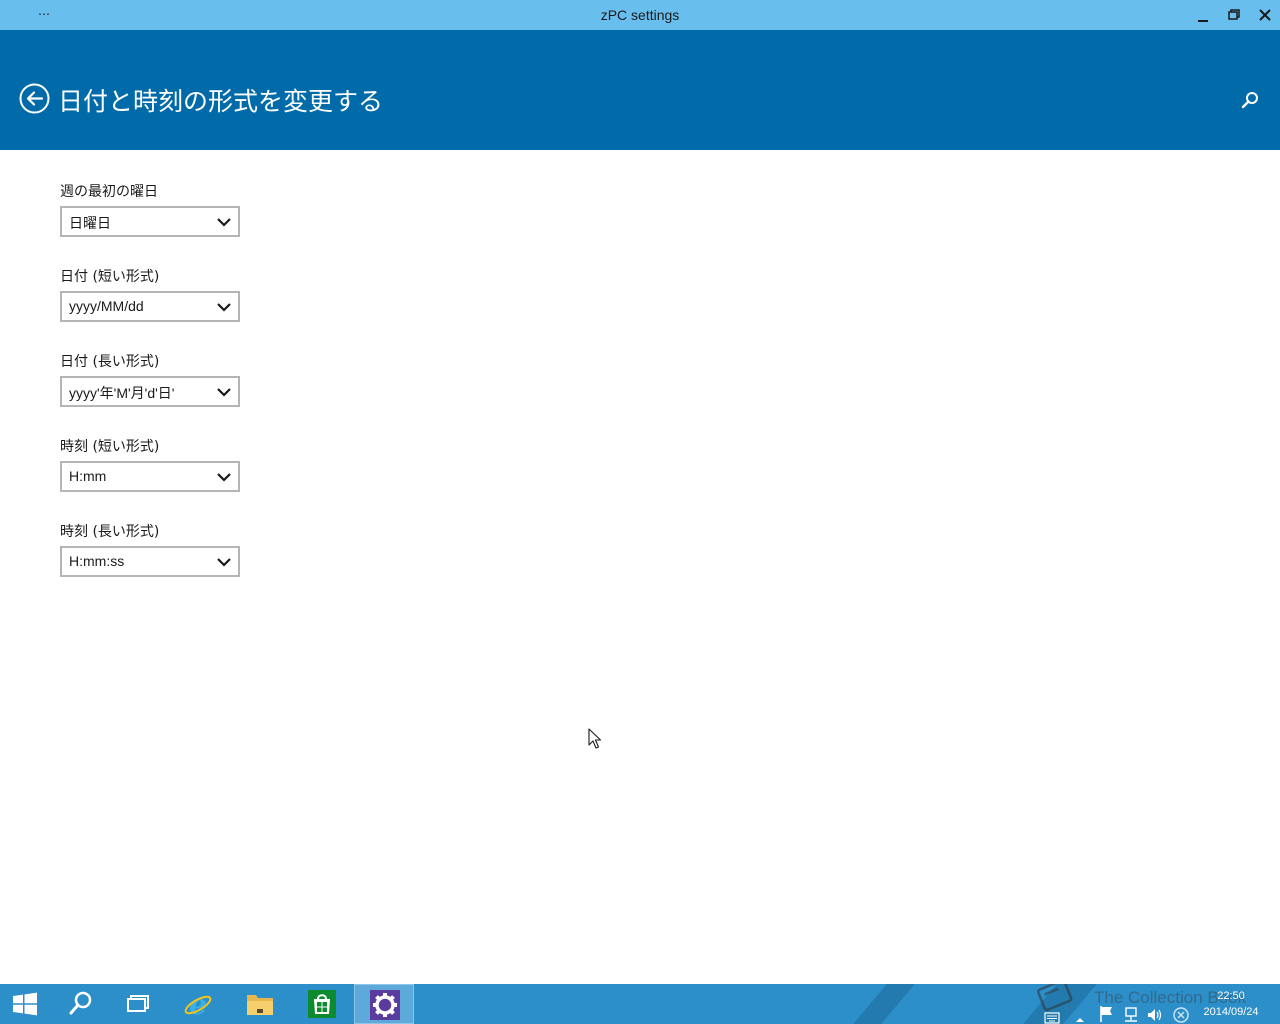 Image resolution: width=1280 pixels, height=1024 pixels. I want to click on short-date-label: 日付 (短い形式), so click(110, 277).